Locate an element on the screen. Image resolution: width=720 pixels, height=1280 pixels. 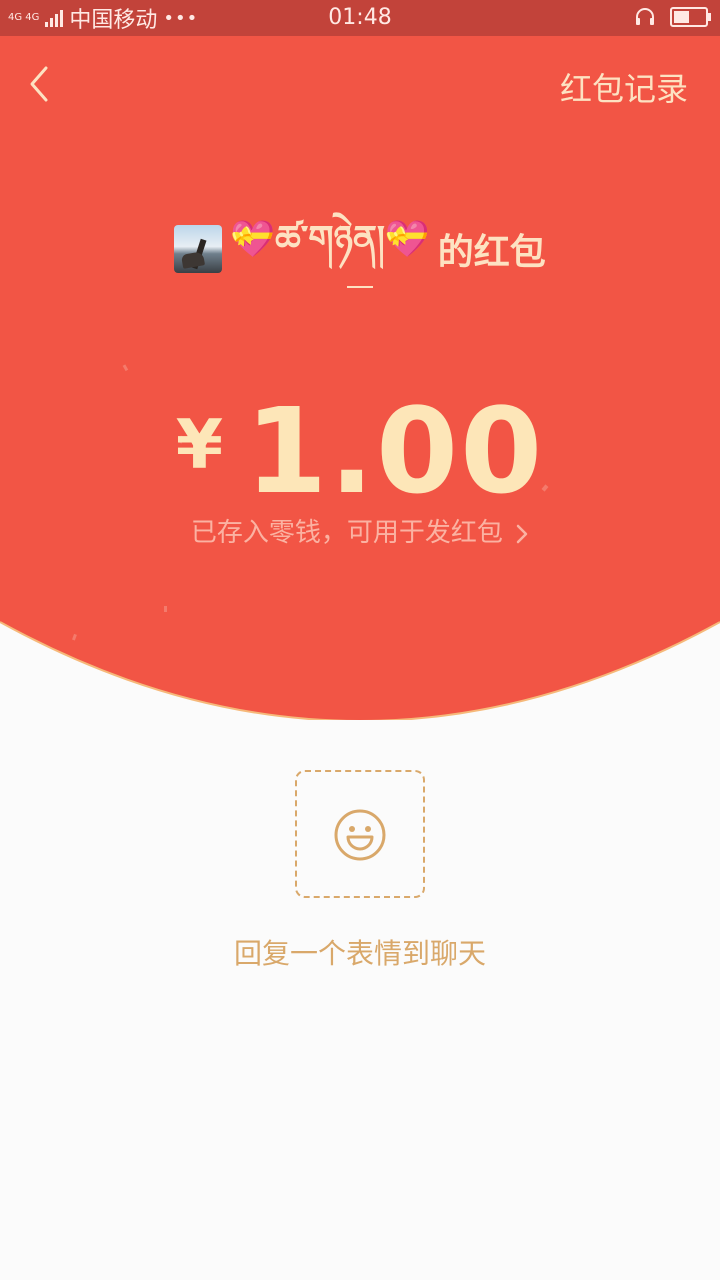
currency-symbol: ¥ is located at coordinates (199, 445).